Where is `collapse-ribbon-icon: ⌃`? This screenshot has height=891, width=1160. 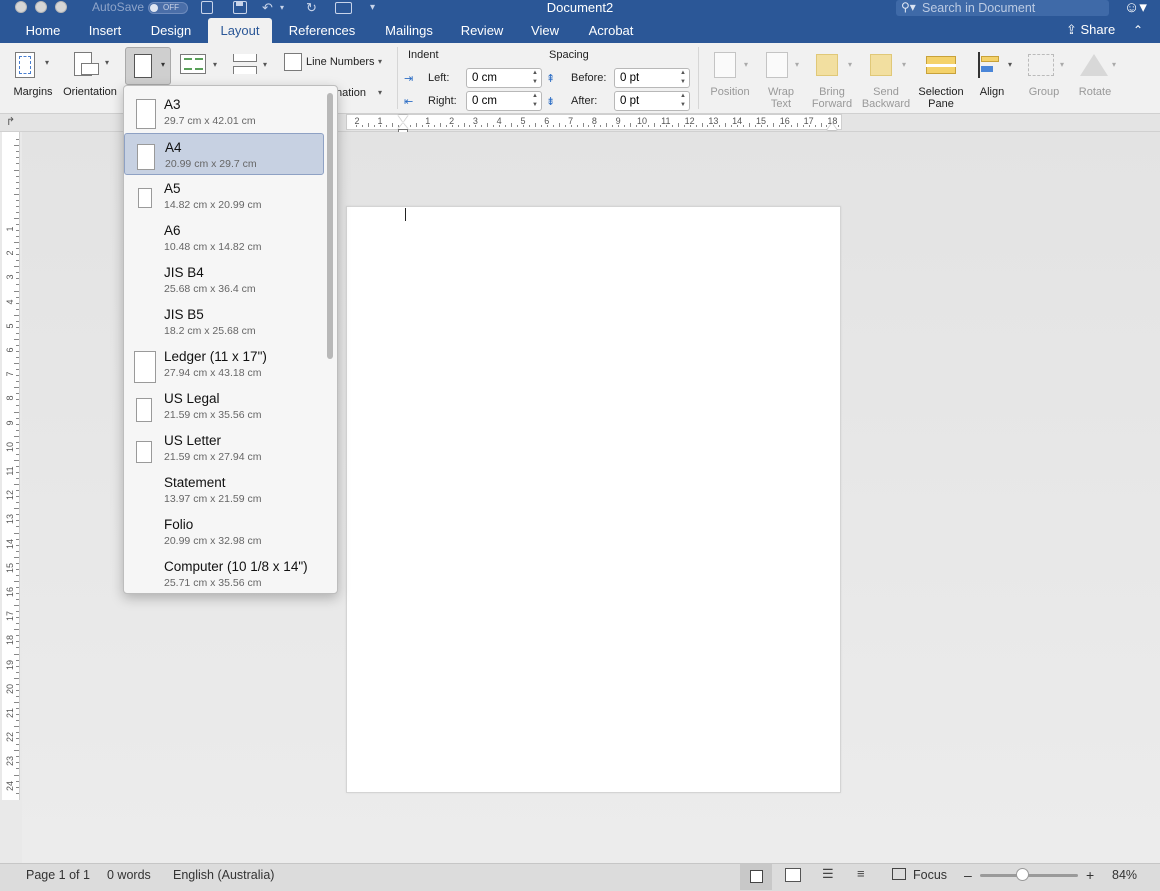 collapse-ribbon-icon: ⌃ is located at coordinates (1138, 30).